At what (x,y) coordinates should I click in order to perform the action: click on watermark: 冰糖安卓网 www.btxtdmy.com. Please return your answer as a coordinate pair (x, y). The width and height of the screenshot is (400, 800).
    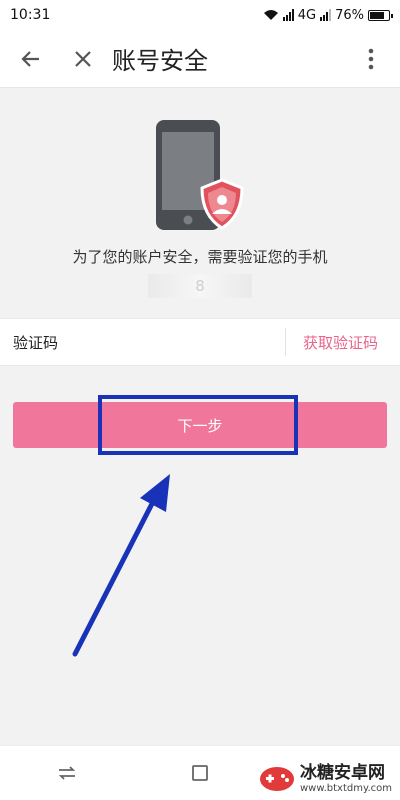
    Looking at the image, I should click on (325, 779).